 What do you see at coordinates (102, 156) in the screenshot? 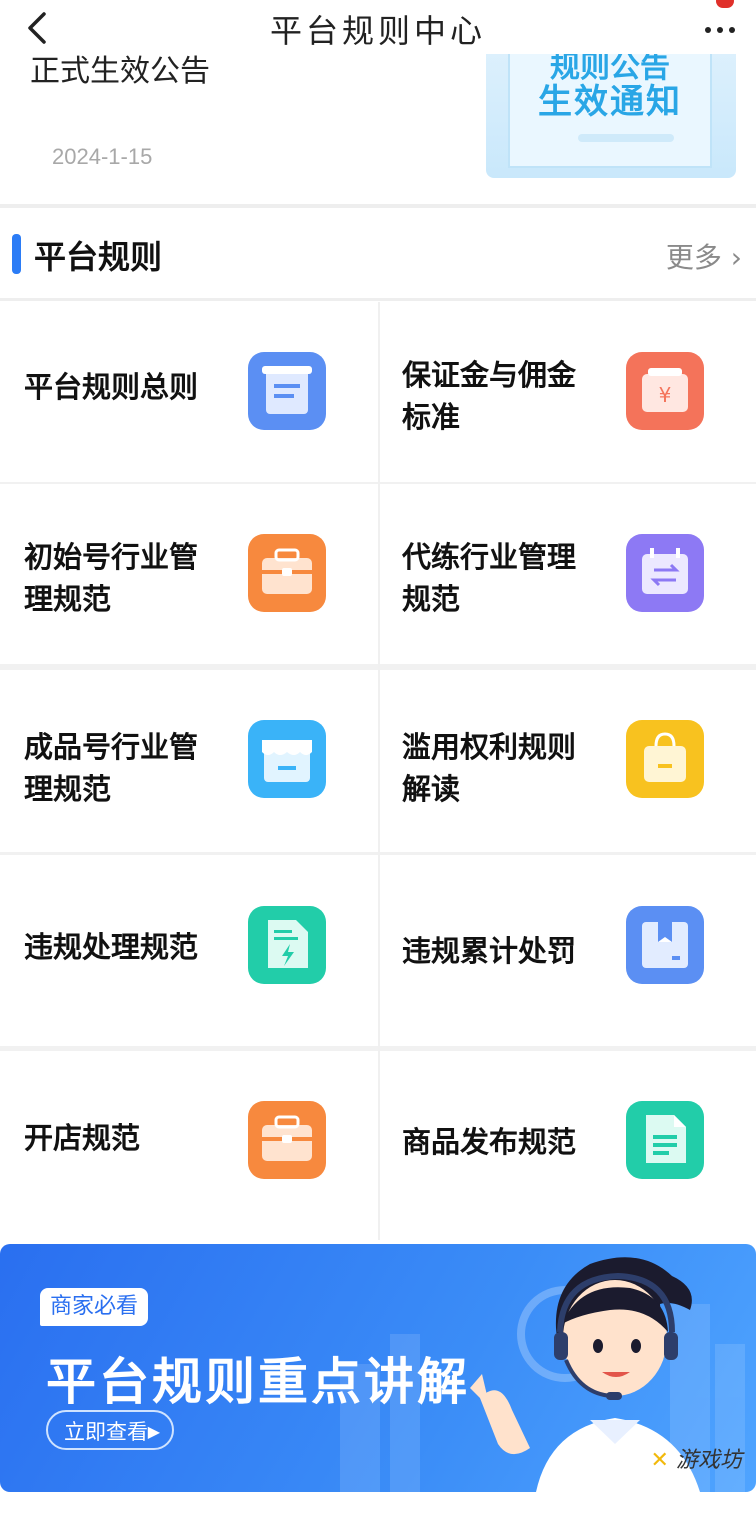
I see `announcement-date: 2024-1-15` at bounding box center [102, 156].